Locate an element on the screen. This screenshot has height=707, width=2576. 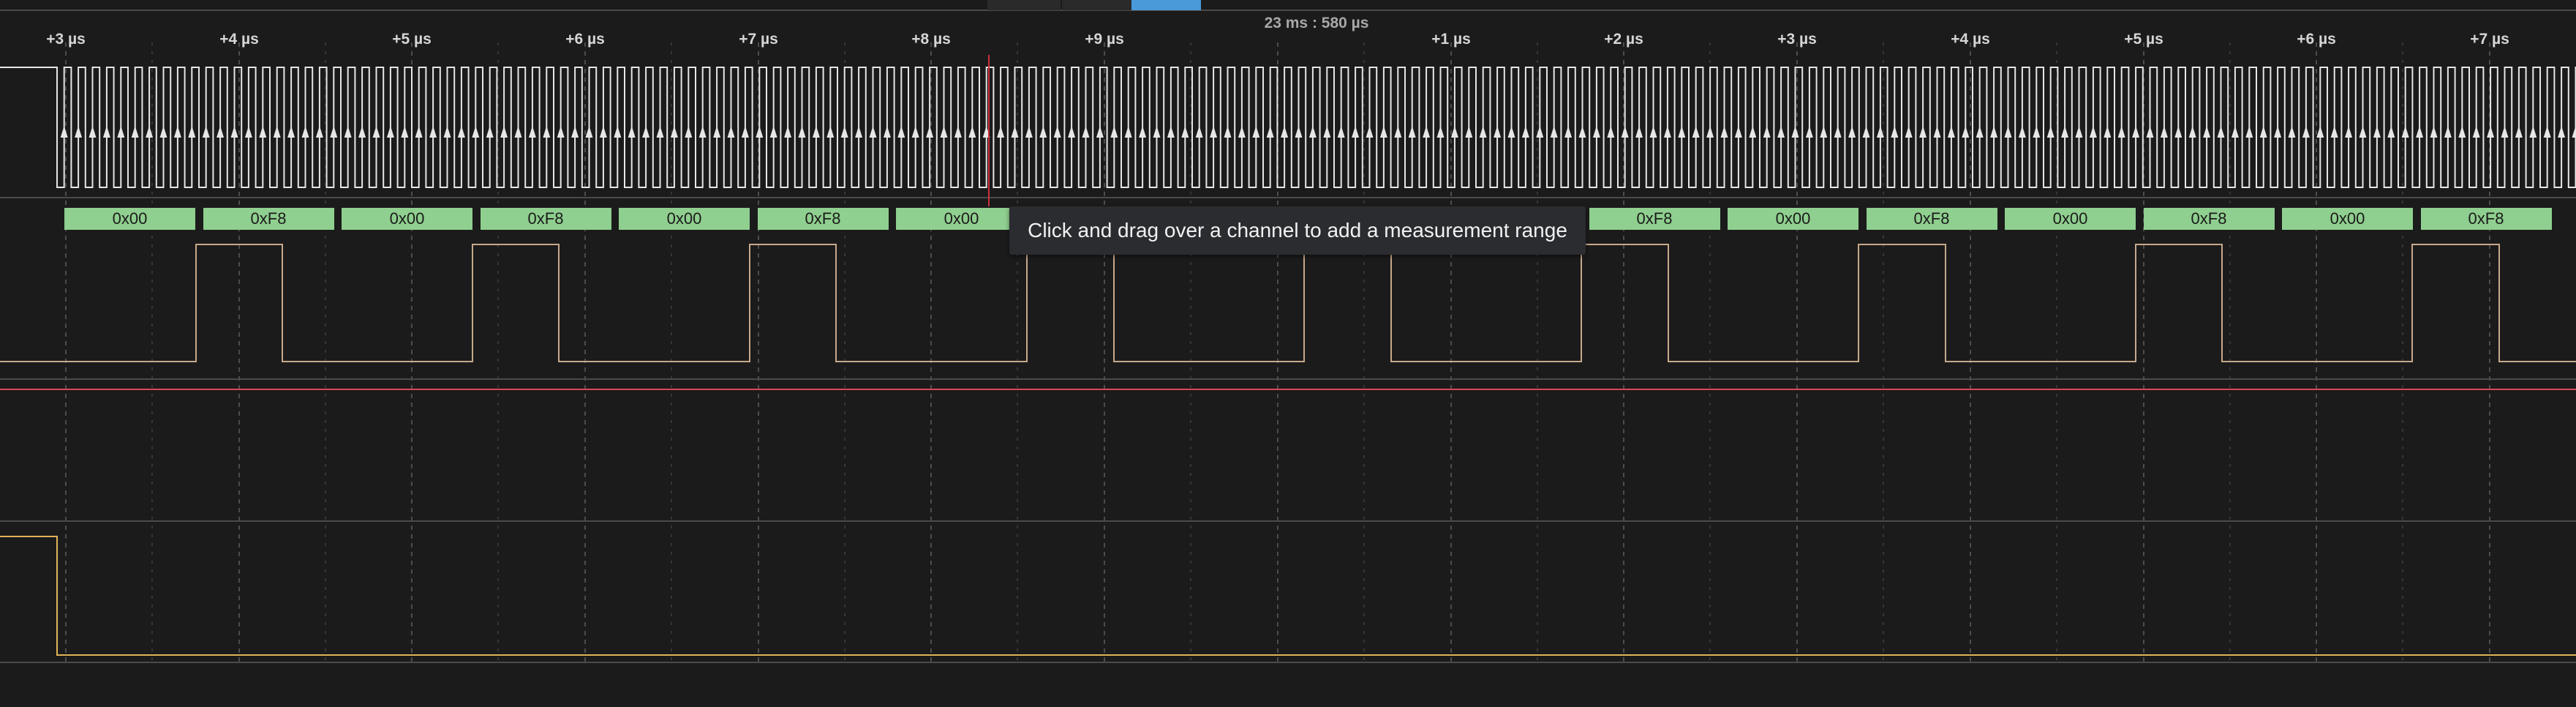
time-ruler-tick-label: +4 µs is located at coordinates (1970, 40).